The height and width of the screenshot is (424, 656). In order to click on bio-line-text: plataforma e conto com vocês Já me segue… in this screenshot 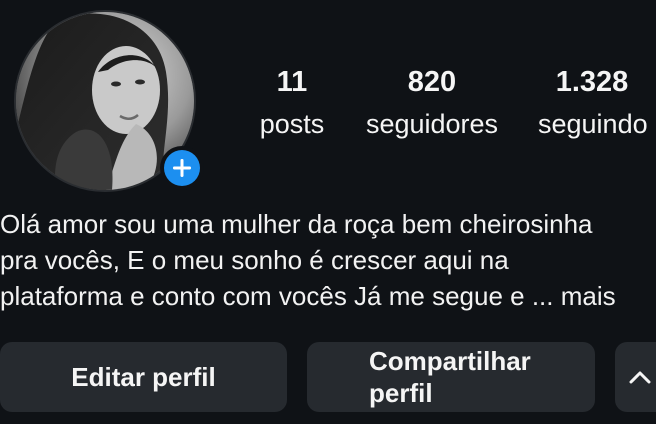, I will do `click(277, 296)`.